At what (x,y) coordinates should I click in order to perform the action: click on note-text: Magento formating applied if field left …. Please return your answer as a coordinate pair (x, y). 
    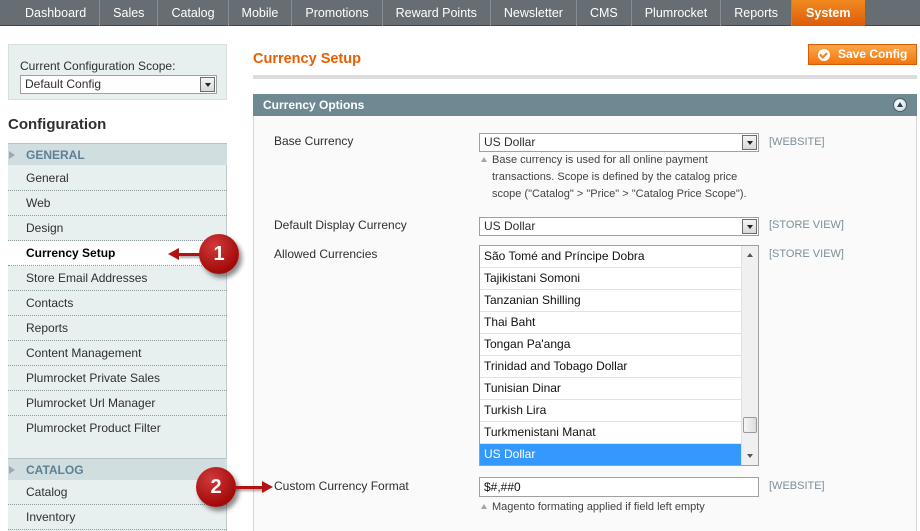
    Looking at the image, I should click on (598, 507).